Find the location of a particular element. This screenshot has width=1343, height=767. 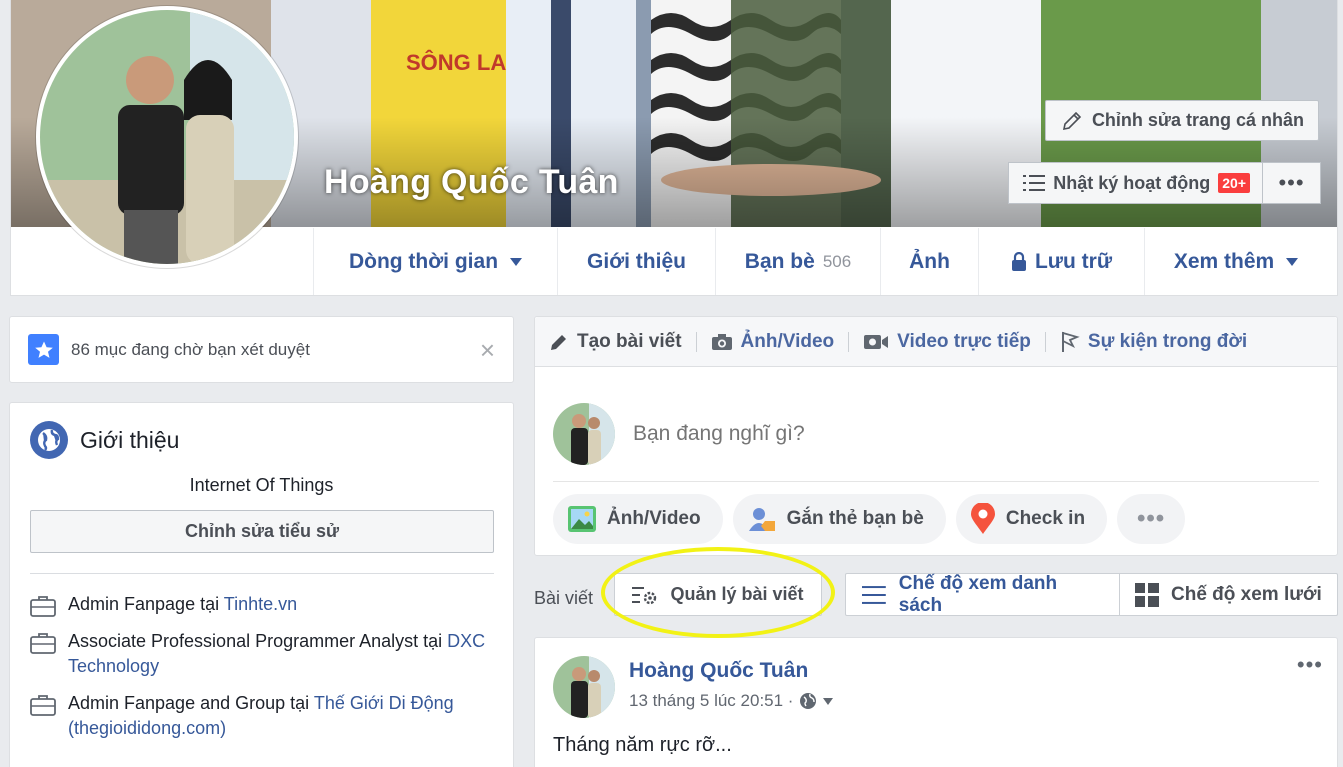

activity-badge: 20+ is located at coordinates (1234, 183).